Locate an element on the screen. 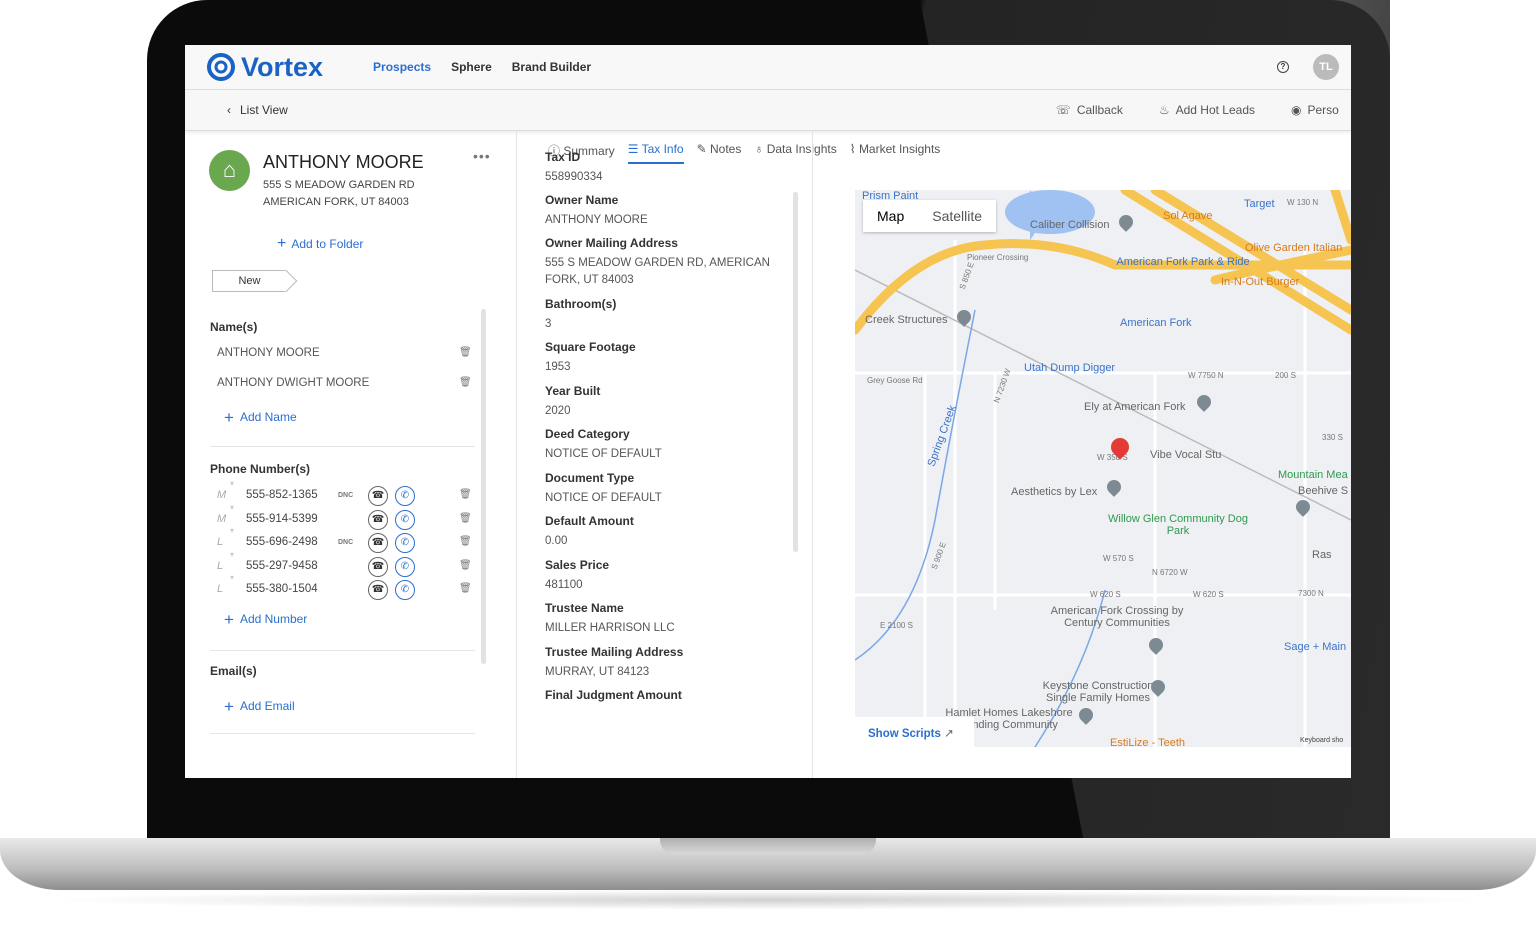 This screenshot has width=1536, height=931. map-label: Pioneer Crossing is located at coordinates (997, 258).